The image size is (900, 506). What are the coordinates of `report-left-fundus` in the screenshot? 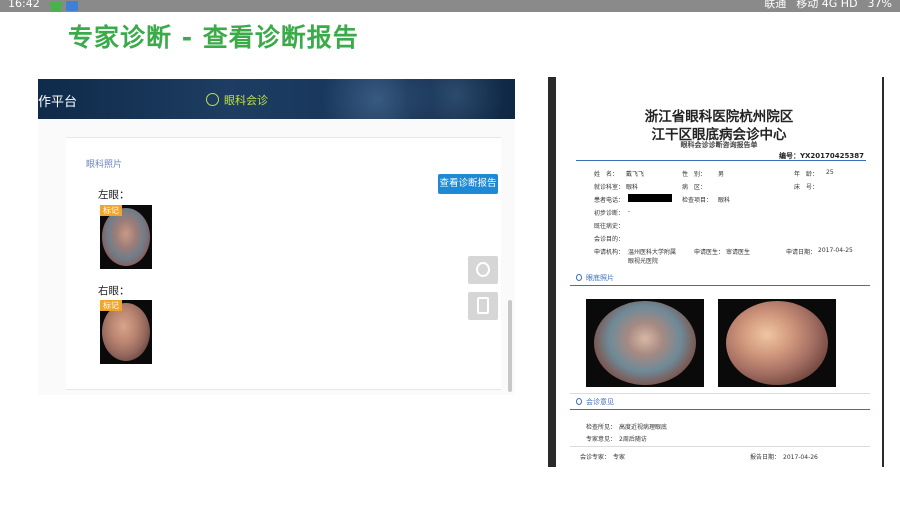 It's located at (645, 343).